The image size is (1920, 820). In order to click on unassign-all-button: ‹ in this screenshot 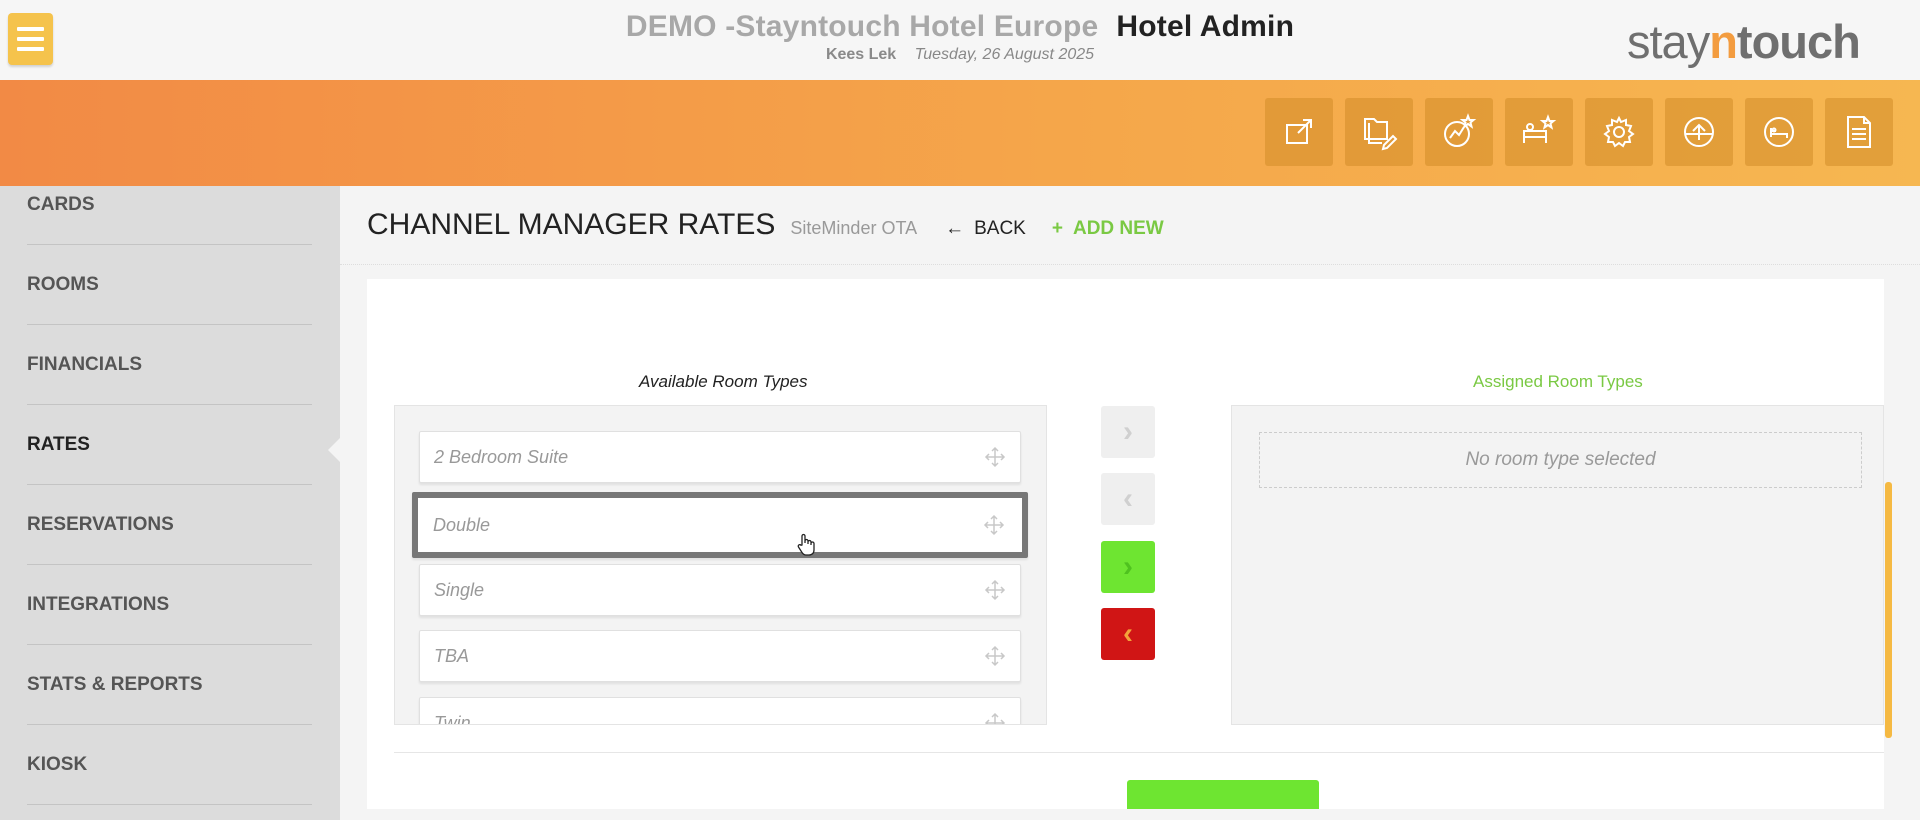, I will do `click(1128, 634)`.